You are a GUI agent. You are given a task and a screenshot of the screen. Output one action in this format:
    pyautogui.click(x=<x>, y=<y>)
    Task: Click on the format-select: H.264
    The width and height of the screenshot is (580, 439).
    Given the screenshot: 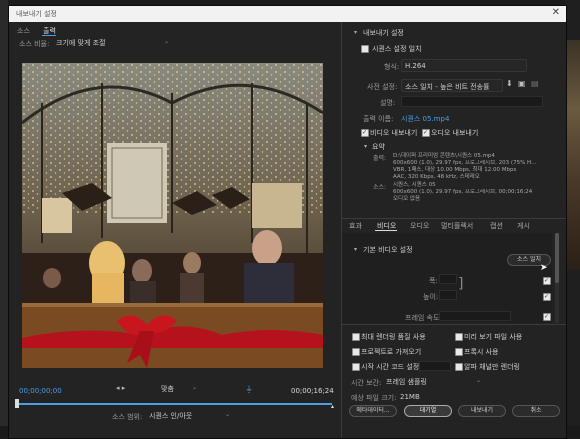 What is the action you would take?
    pyautogui.click(x=464, y=65)
    